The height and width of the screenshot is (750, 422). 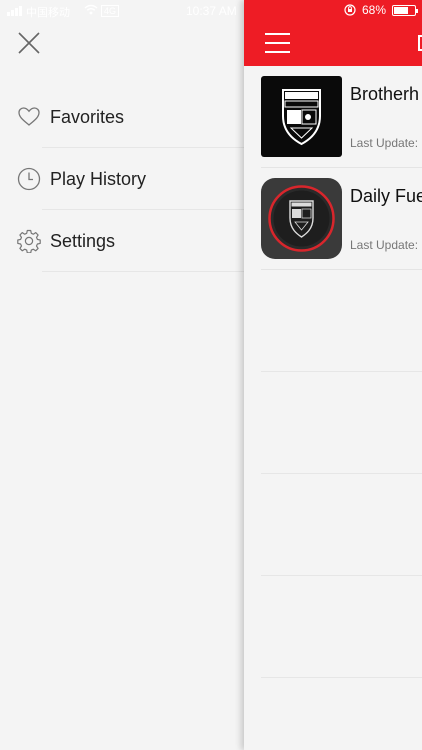 I want to click on battery-percent: 68%, so click(x=373, y=10).